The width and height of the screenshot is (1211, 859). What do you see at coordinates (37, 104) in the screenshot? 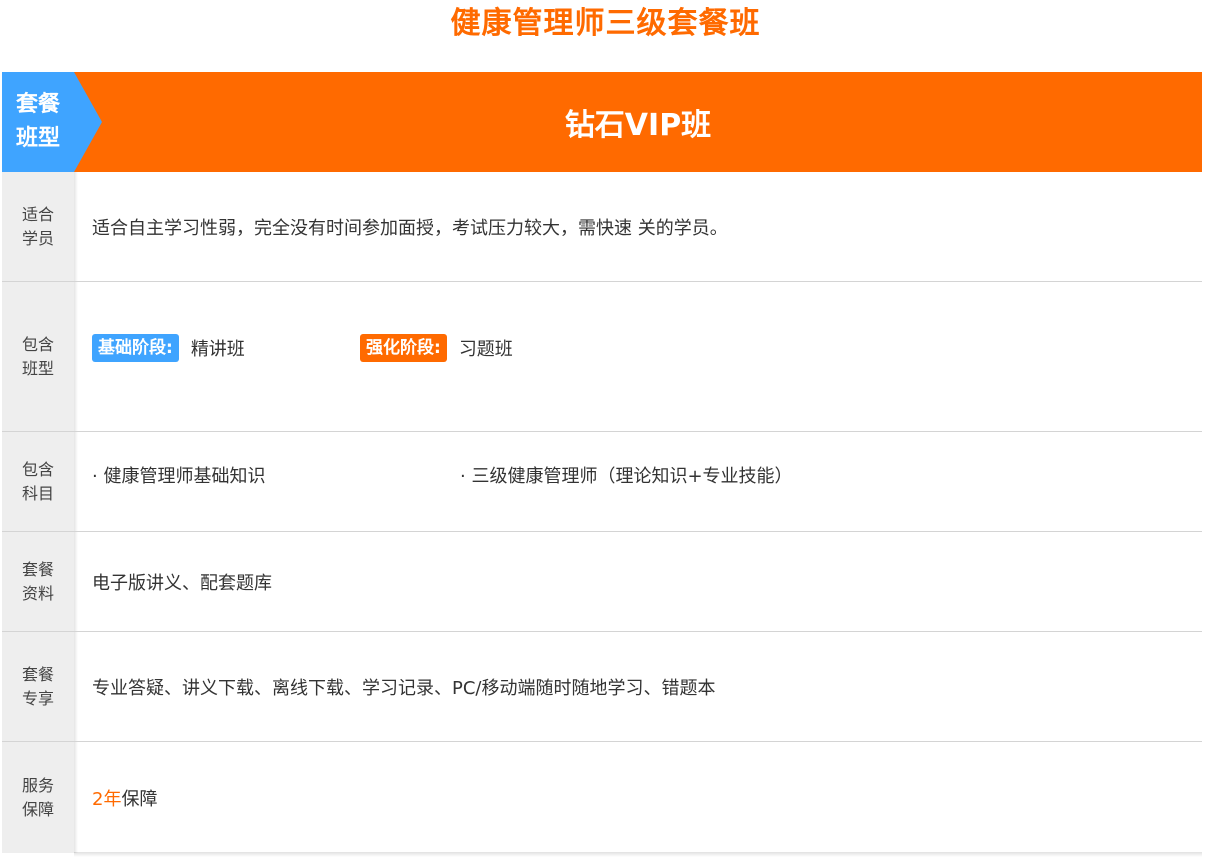
I see `package-type-label-line1: 套餐` at bounding box center [37, 104].